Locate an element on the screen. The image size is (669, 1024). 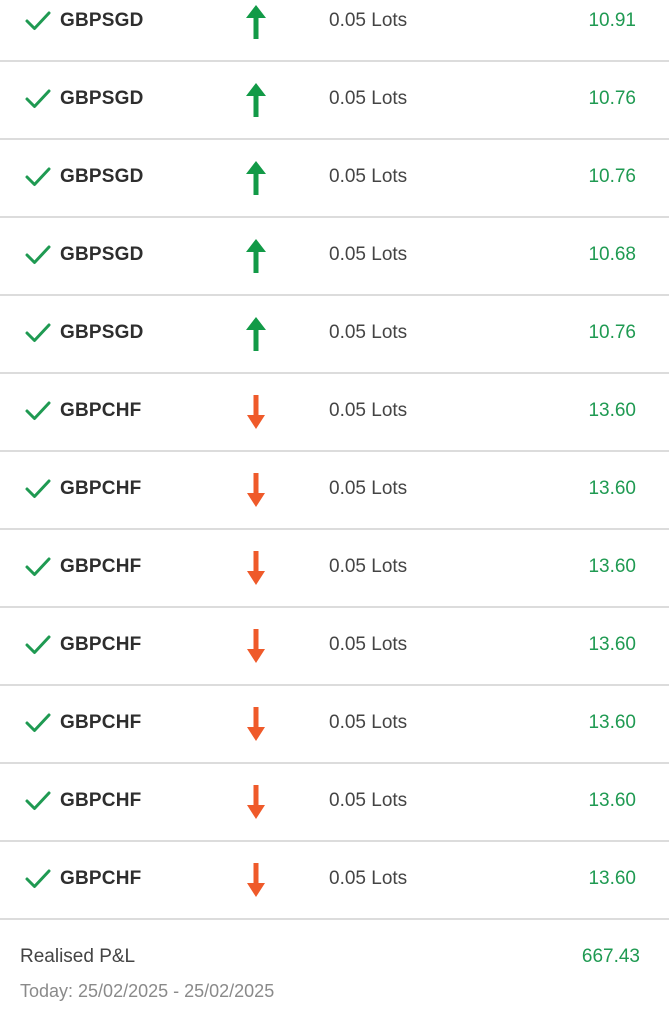
date-range-text: Today: 25/02/2025 - 25/02/2025 is located at coordinates (147, 991).